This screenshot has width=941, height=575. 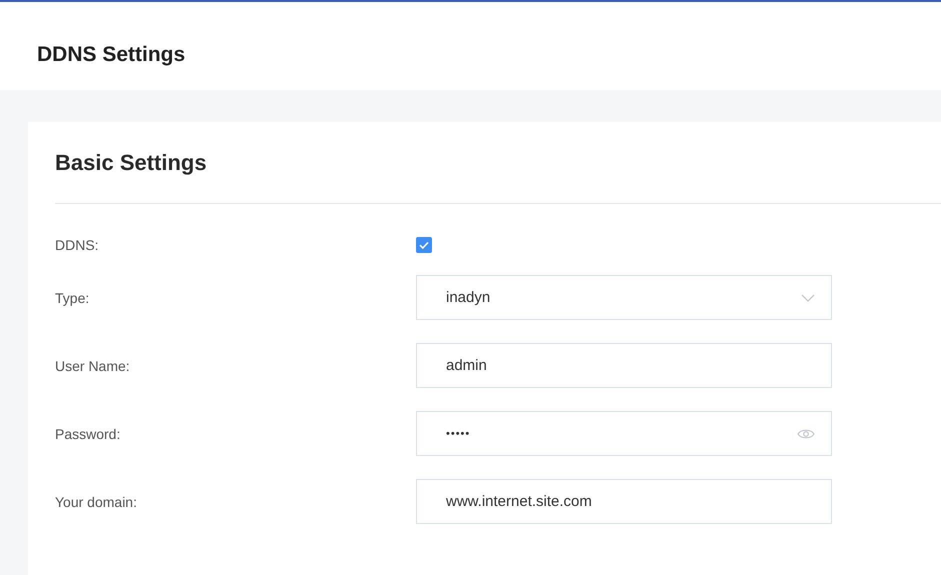 What do you see at coordinates (806, 434) in the screenshot?
I see `eye-icon` at bounding box center [806, 434].